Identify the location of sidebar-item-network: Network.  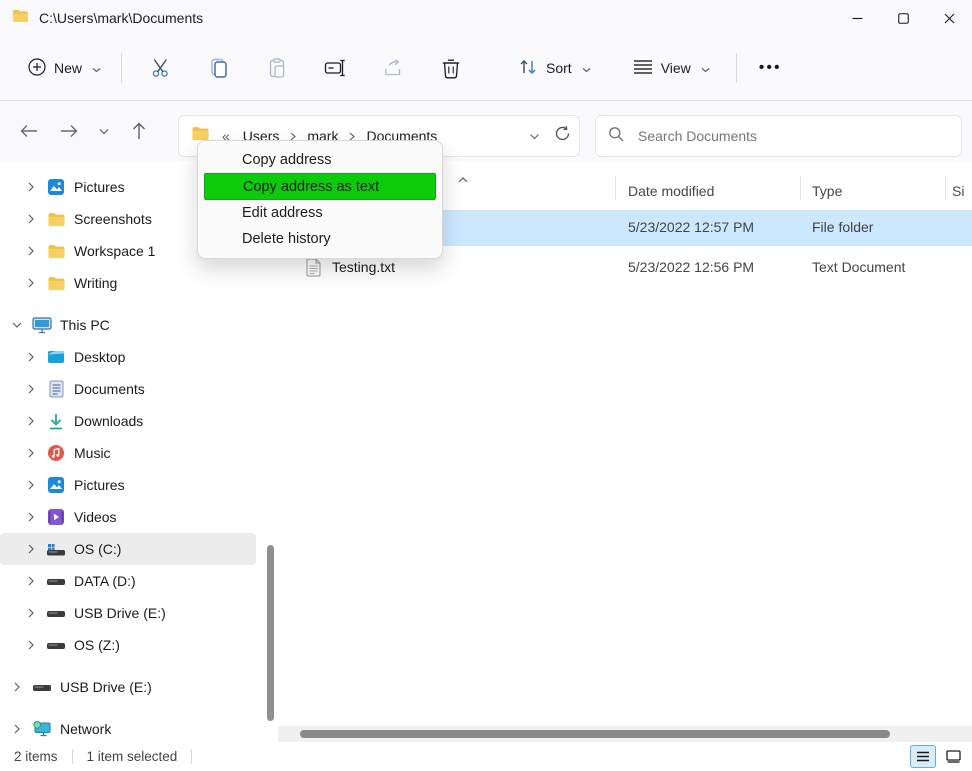
(128, 727).